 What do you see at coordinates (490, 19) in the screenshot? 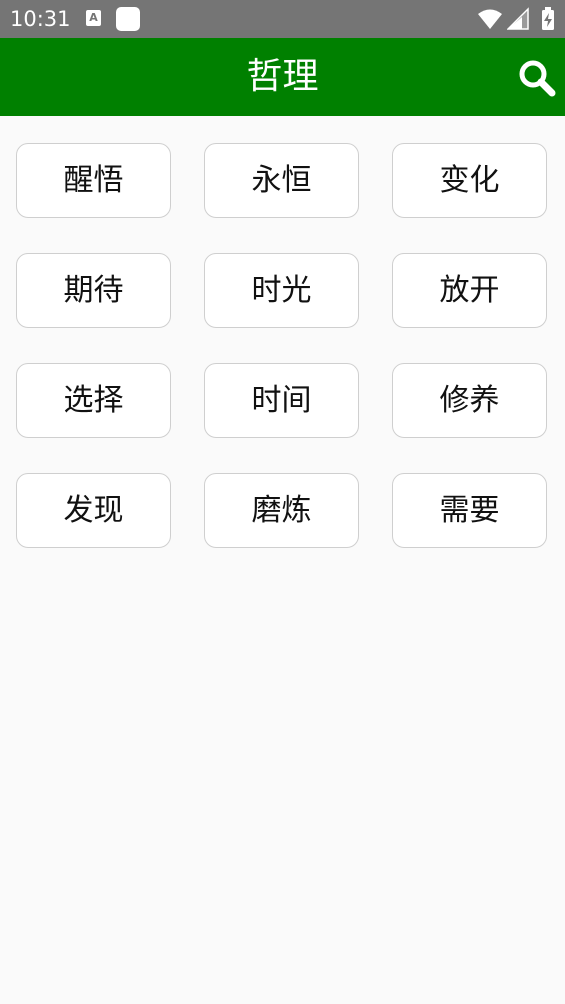
I see `wifi-icon` at bounding box center [490, 19].